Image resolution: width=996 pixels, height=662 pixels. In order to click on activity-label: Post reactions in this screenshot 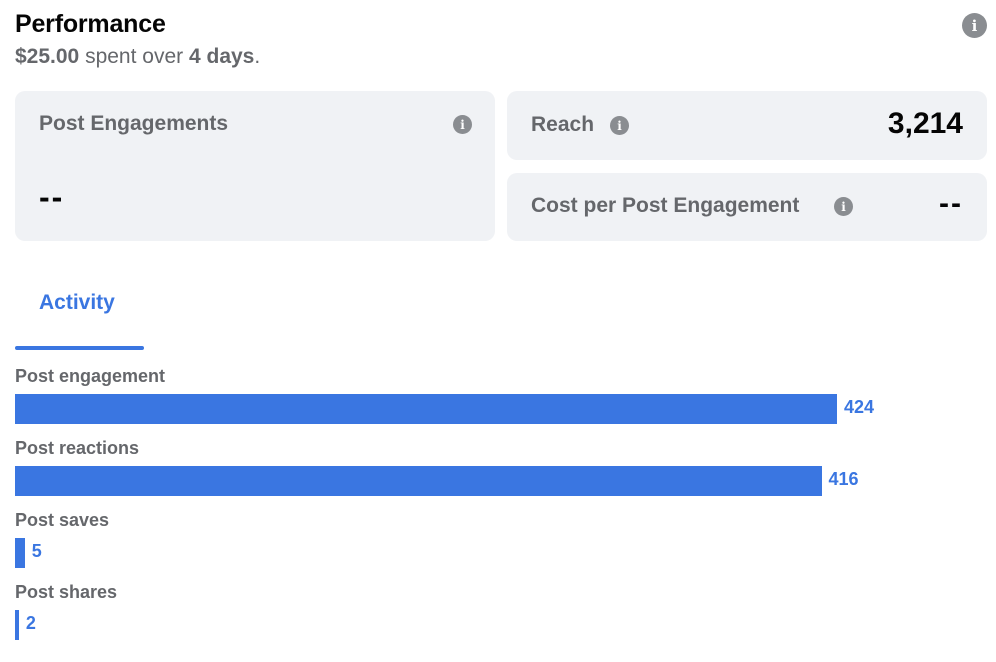, I will do `click(77, 448)`.